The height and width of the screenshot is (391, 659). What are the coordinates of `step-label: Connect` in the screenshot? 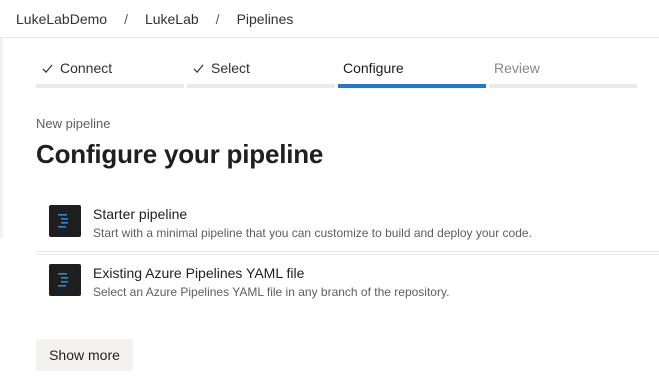 It's located at (86, 68).